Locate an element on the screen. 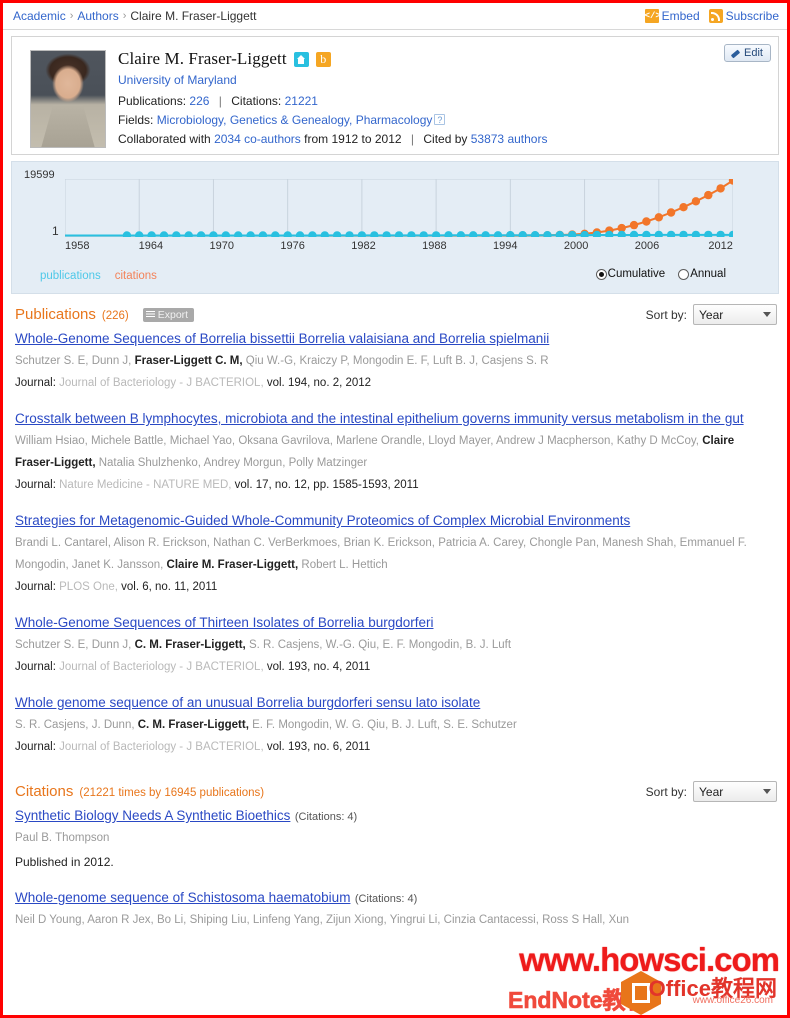  bing-b-icon: b is located at coordinates (323, 59).